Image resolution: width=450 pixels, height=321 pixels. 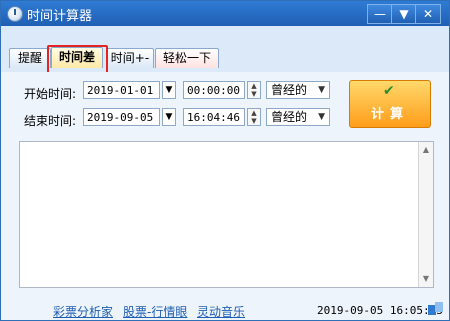 What do you see at coordinates (121, 117) in the screenshot?
I see `end-date-field: 2019-09-05` at bounding box center [121, 117].